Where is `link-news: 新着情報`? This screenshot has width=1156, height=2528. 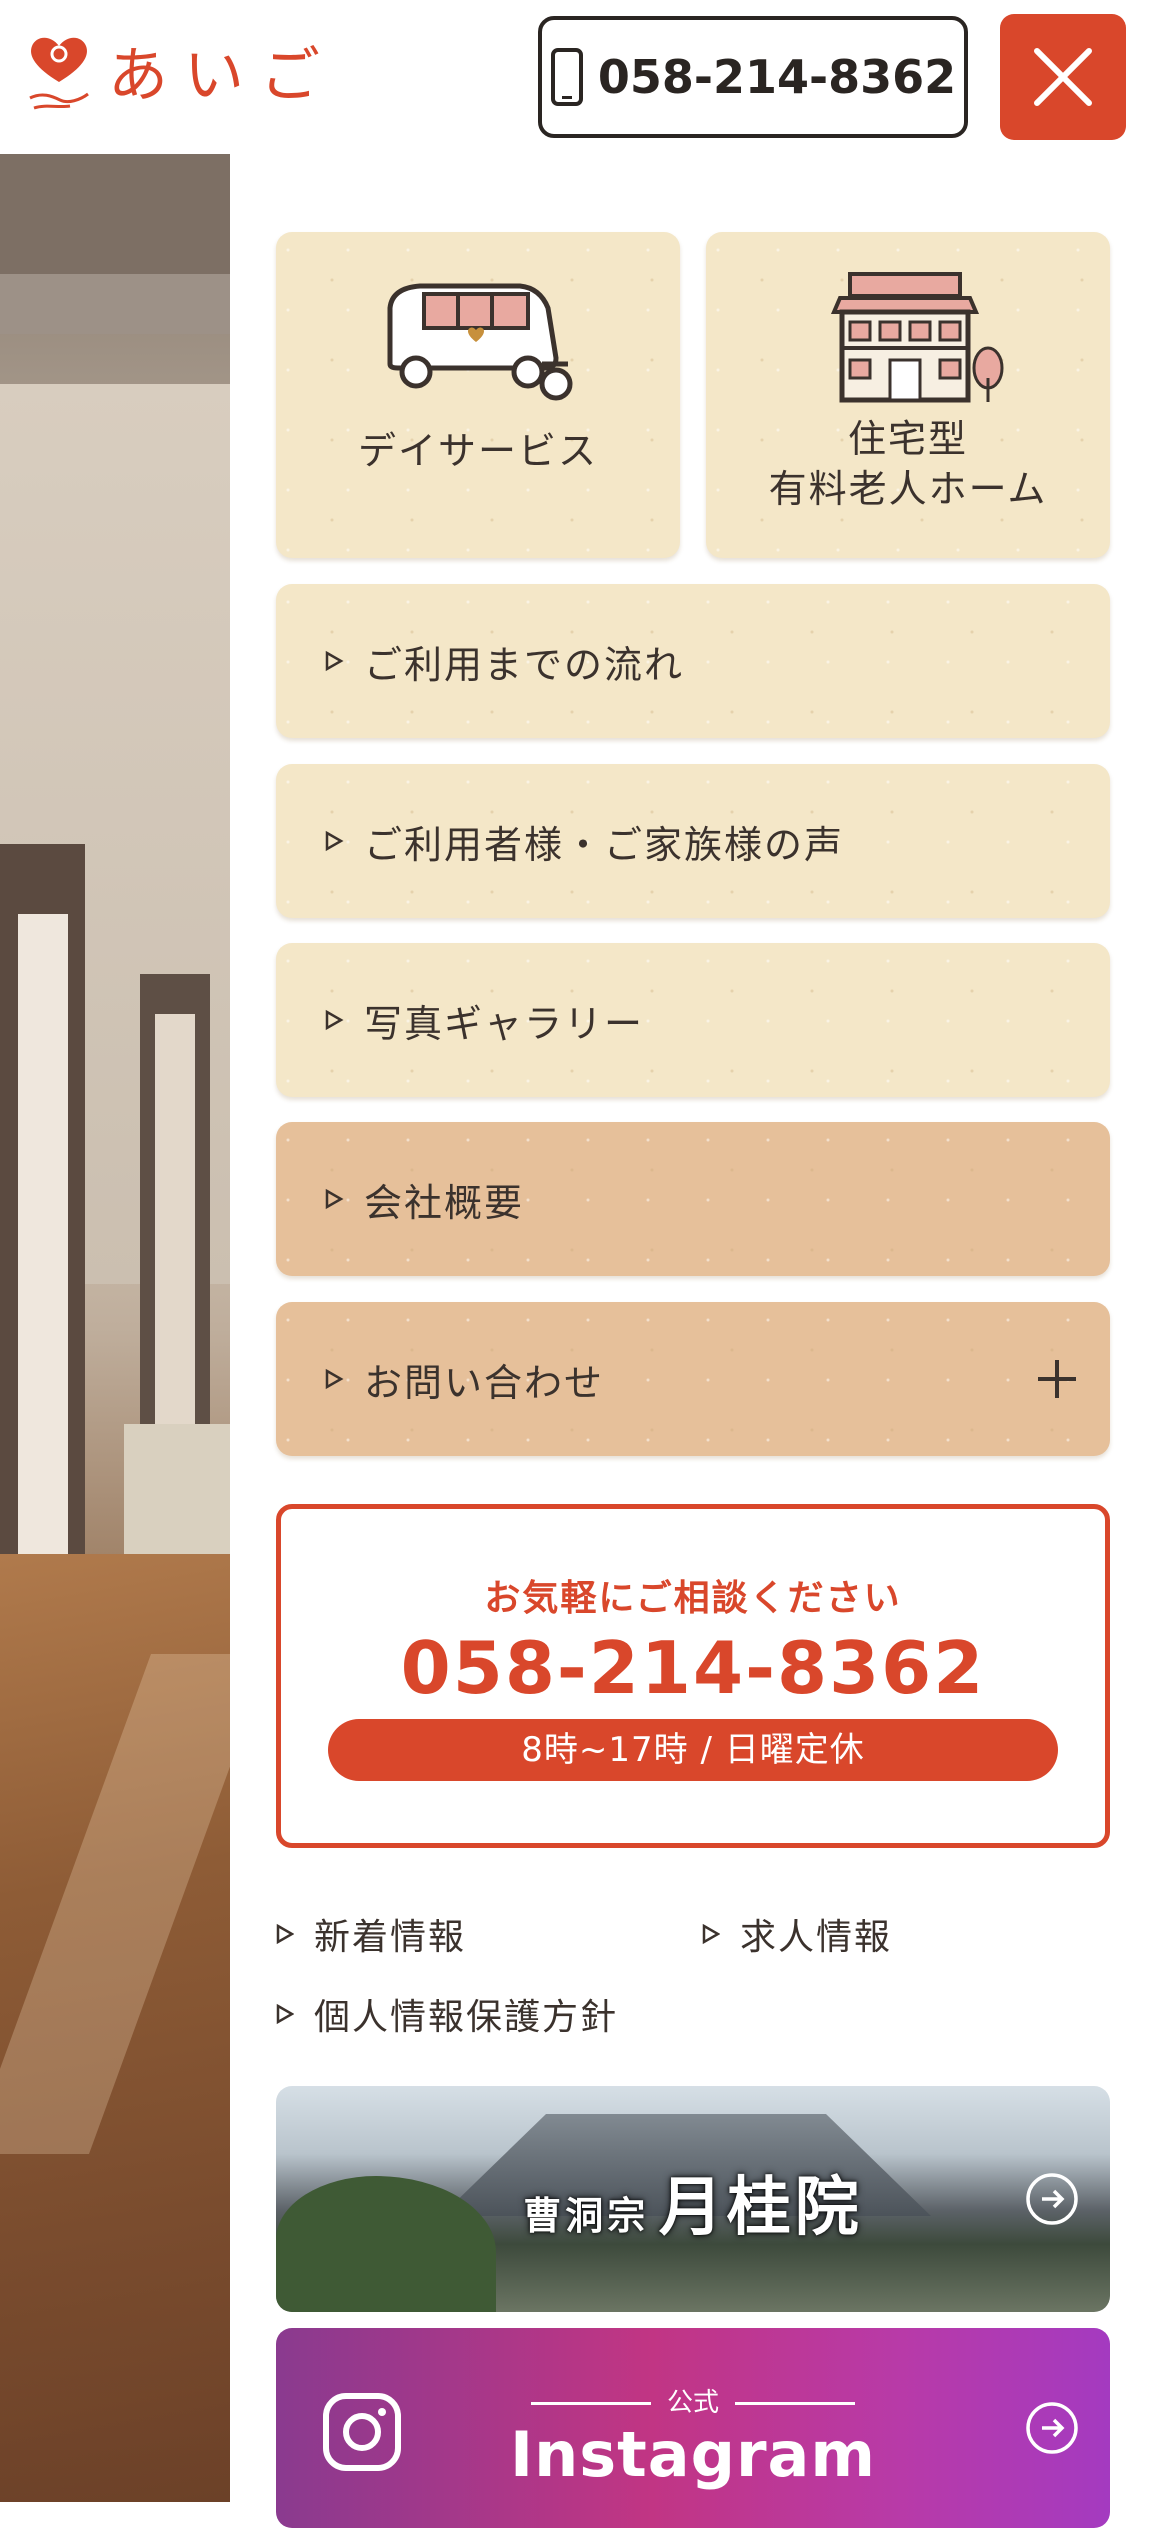 link-news: 新着情報 is located at coordinates (371, 1934).